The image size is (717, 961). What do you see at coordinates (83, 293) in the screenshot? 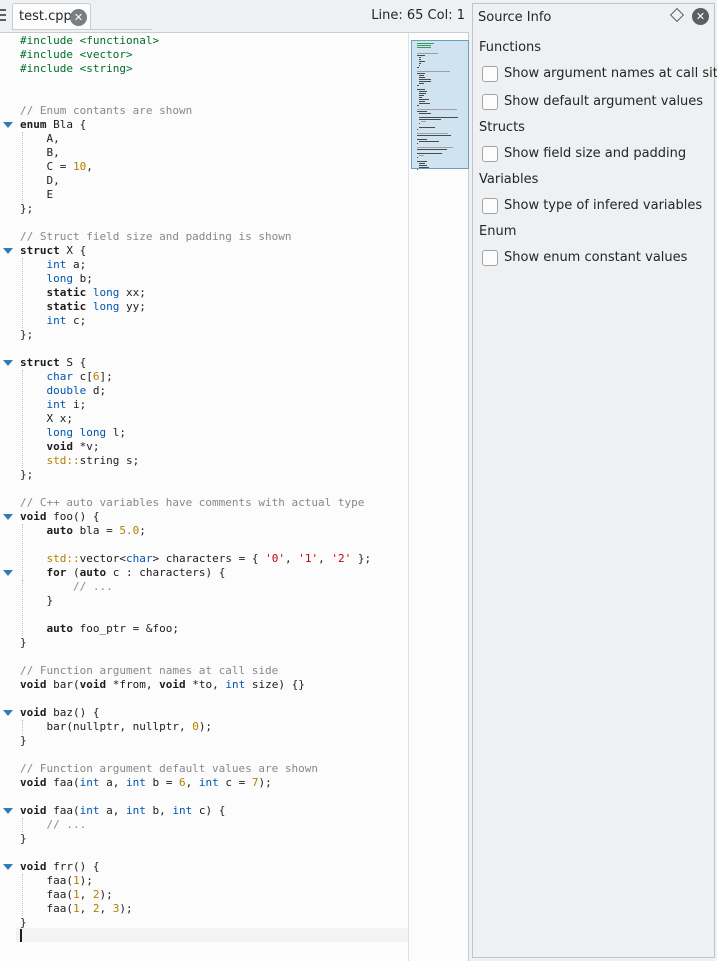
I see `code-line: static long xx;` at bounding box center [83, 293].